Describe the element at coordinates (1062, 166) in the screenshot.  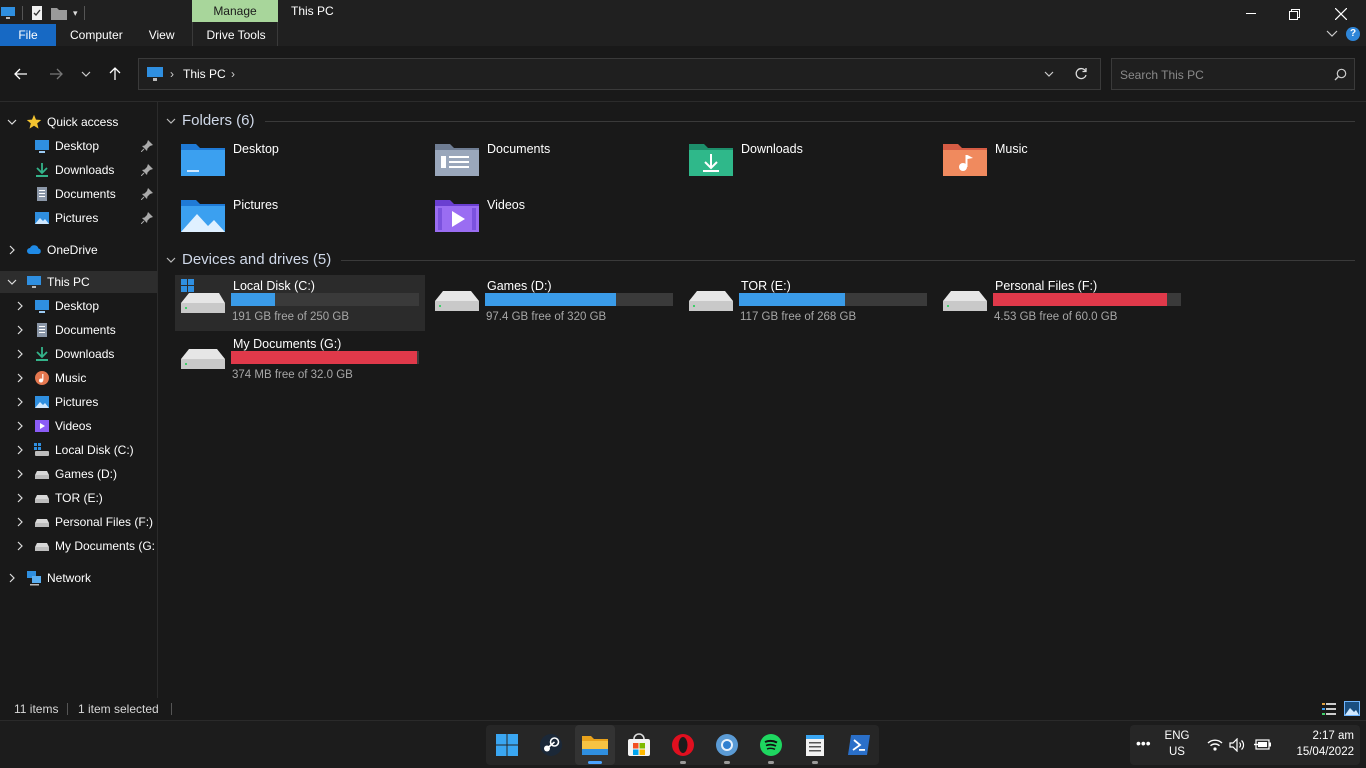
I see `folder-tile-music: Music` at that location.